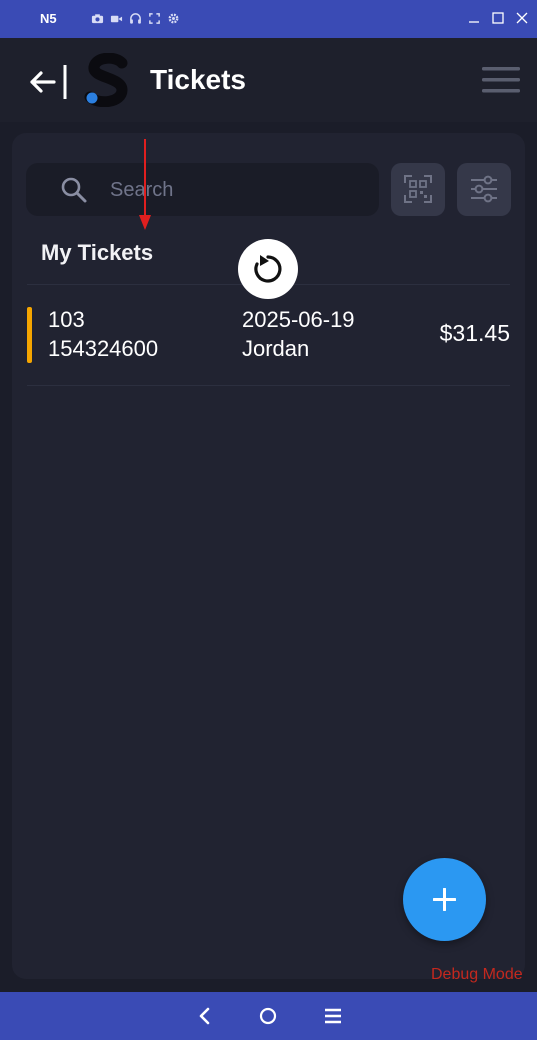  I want to click on app-logo-icon, so click(106, 80).